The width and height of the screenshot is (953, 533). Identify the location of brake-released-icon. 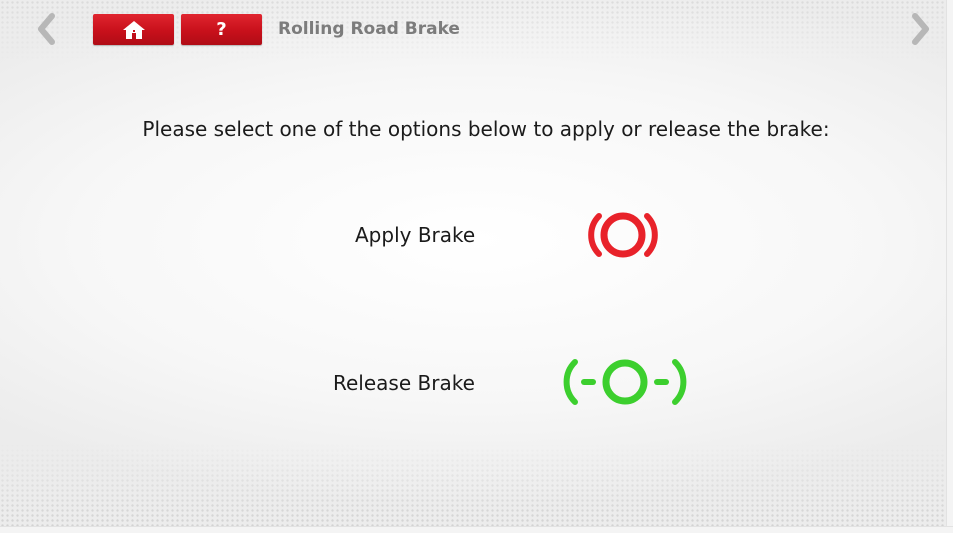
(625, 382).